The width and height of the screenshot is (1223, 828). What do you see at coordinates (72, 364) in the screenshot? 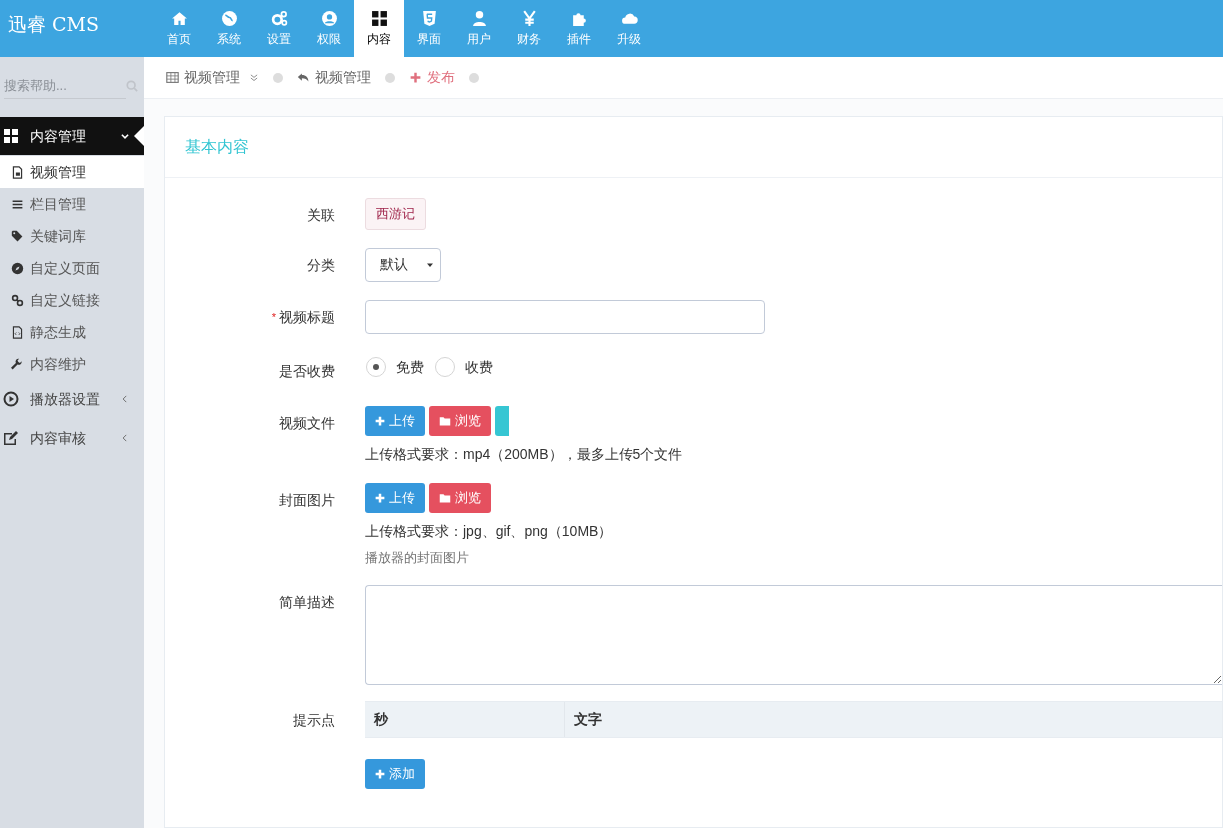
I see `sidebar-item: 内容维护` at bounding box center [72, 364].